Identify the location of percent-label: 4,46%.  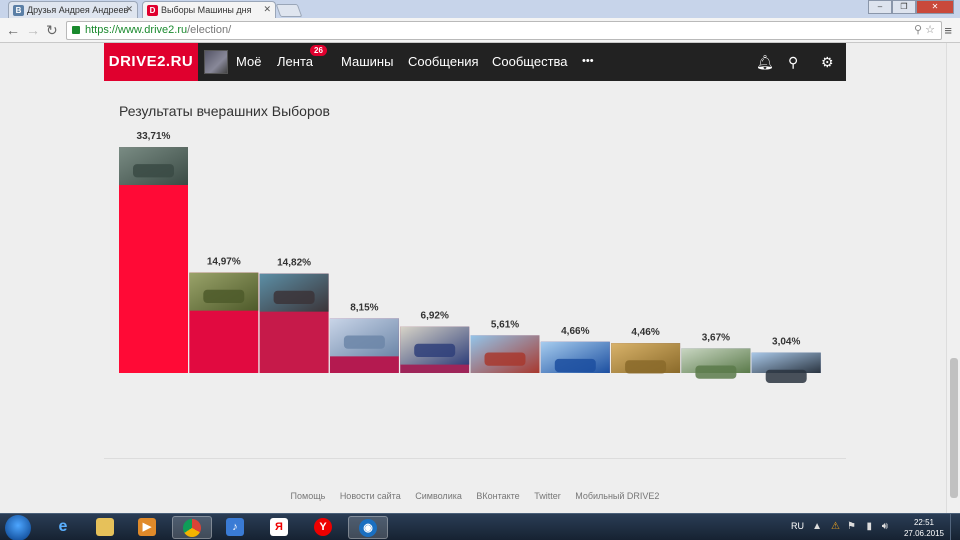
(645, 332).